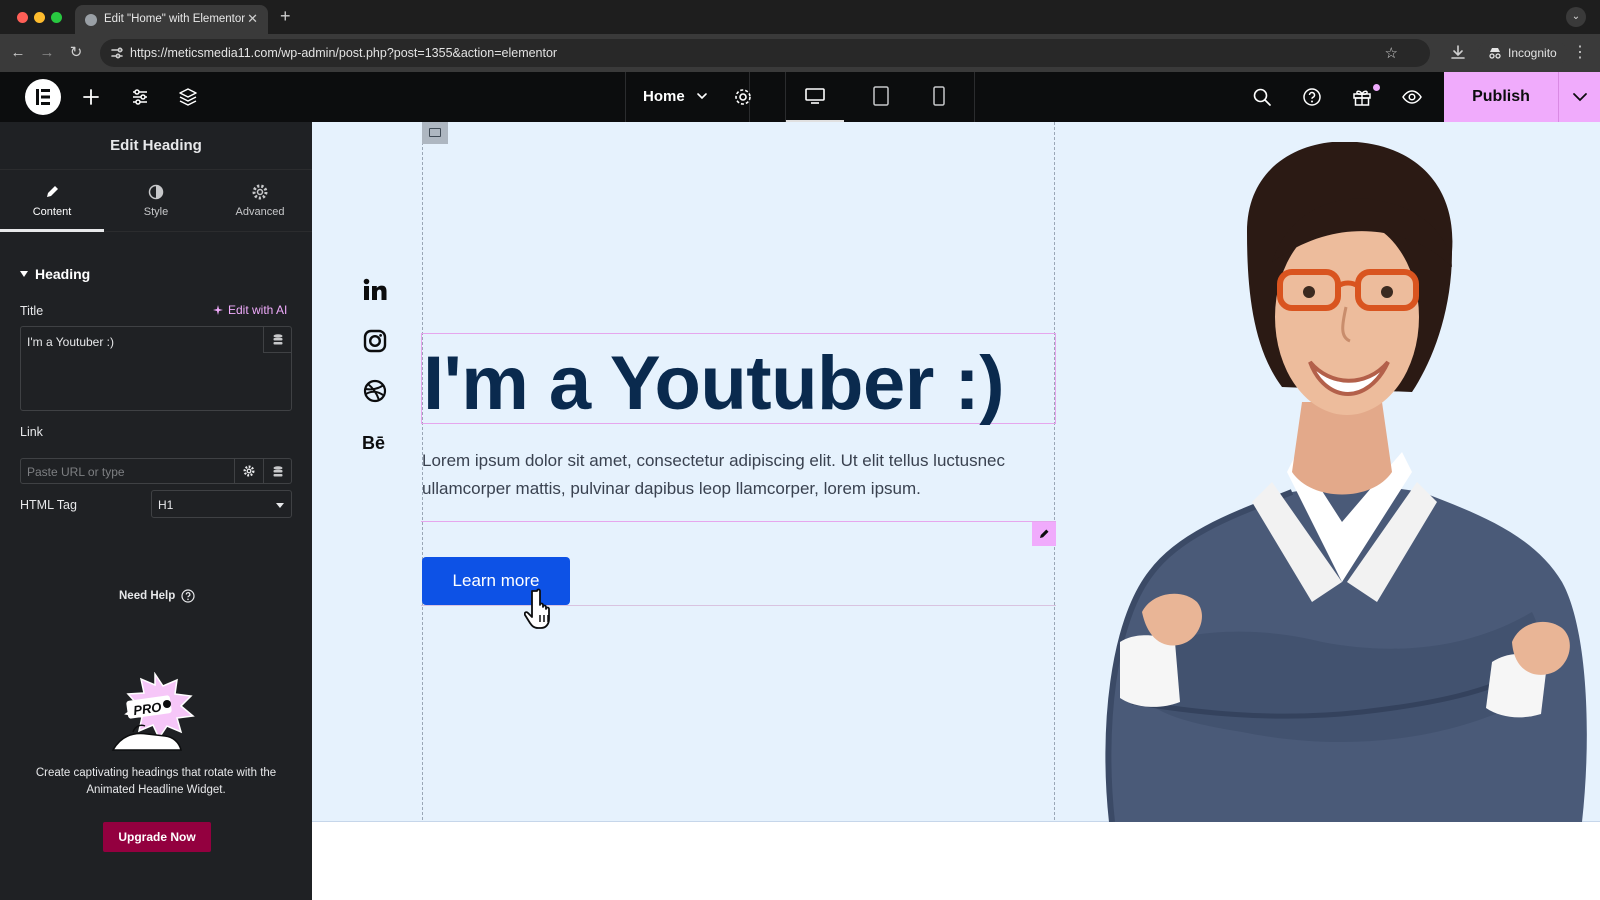 Image resolution: width=1600 pixels, height=900 pixels. Describe the element at coordinates (47, 53) in the screenshot. I see `forward-icon: →` at that location.